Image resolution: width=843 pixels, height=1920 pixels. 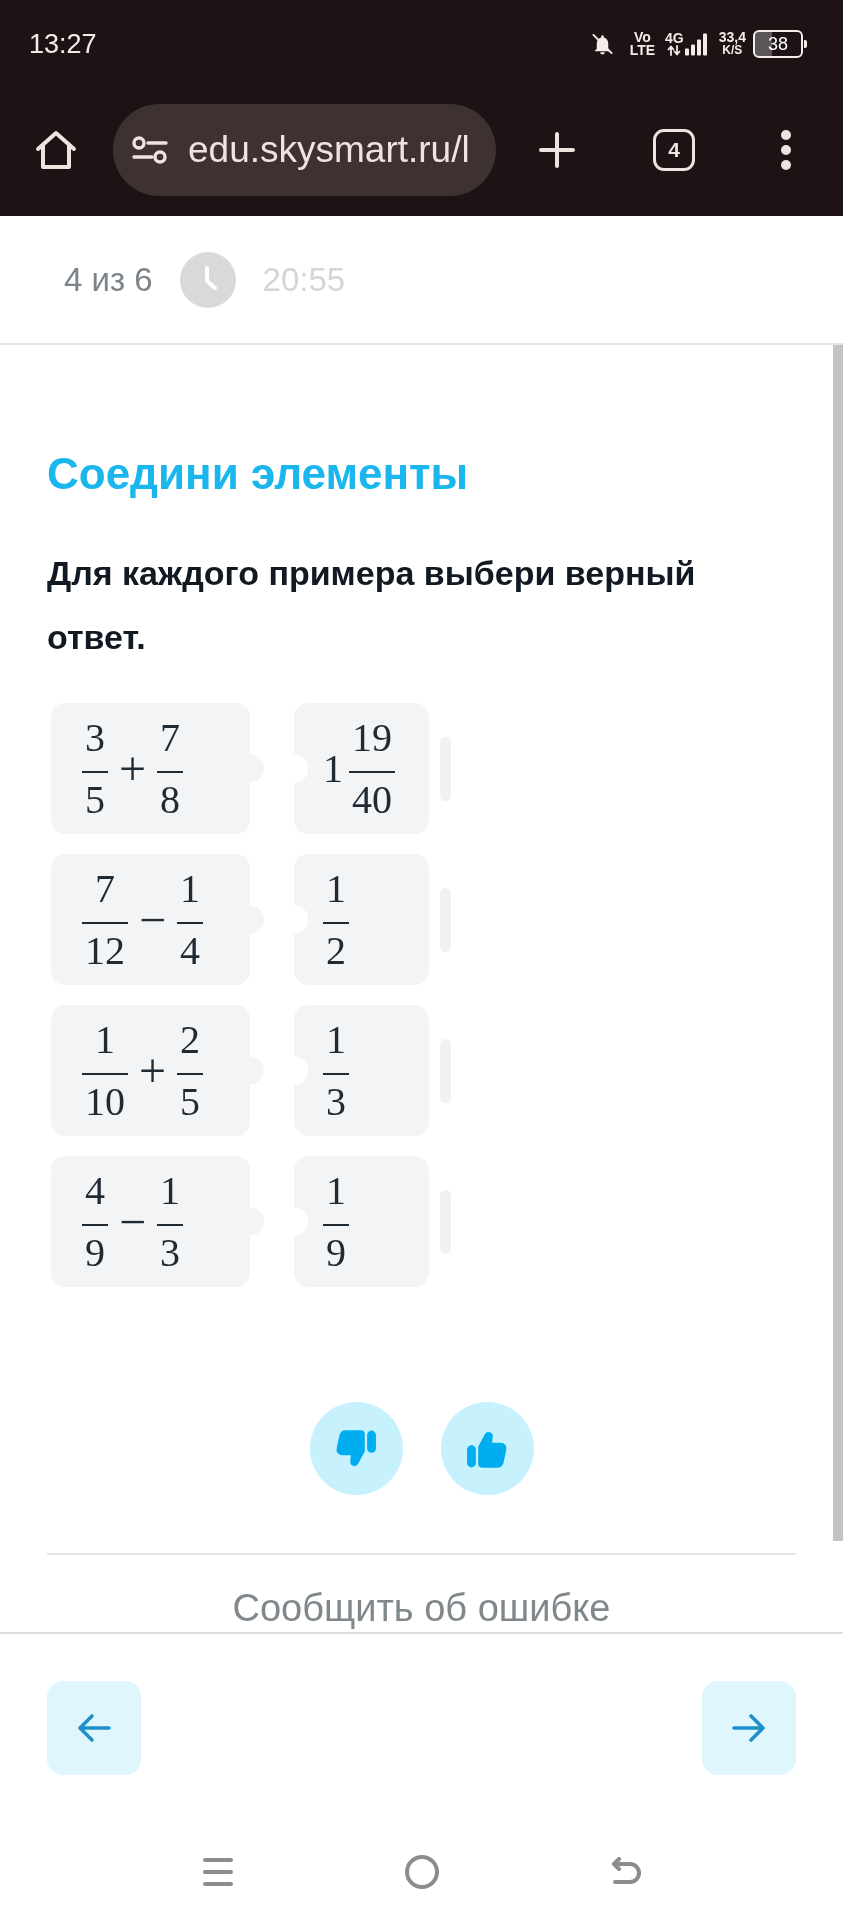 What do you see at coordinates (361, 919) in the screenshot?
I see `answer-card: 1 2` at bounding box center [361, 919].